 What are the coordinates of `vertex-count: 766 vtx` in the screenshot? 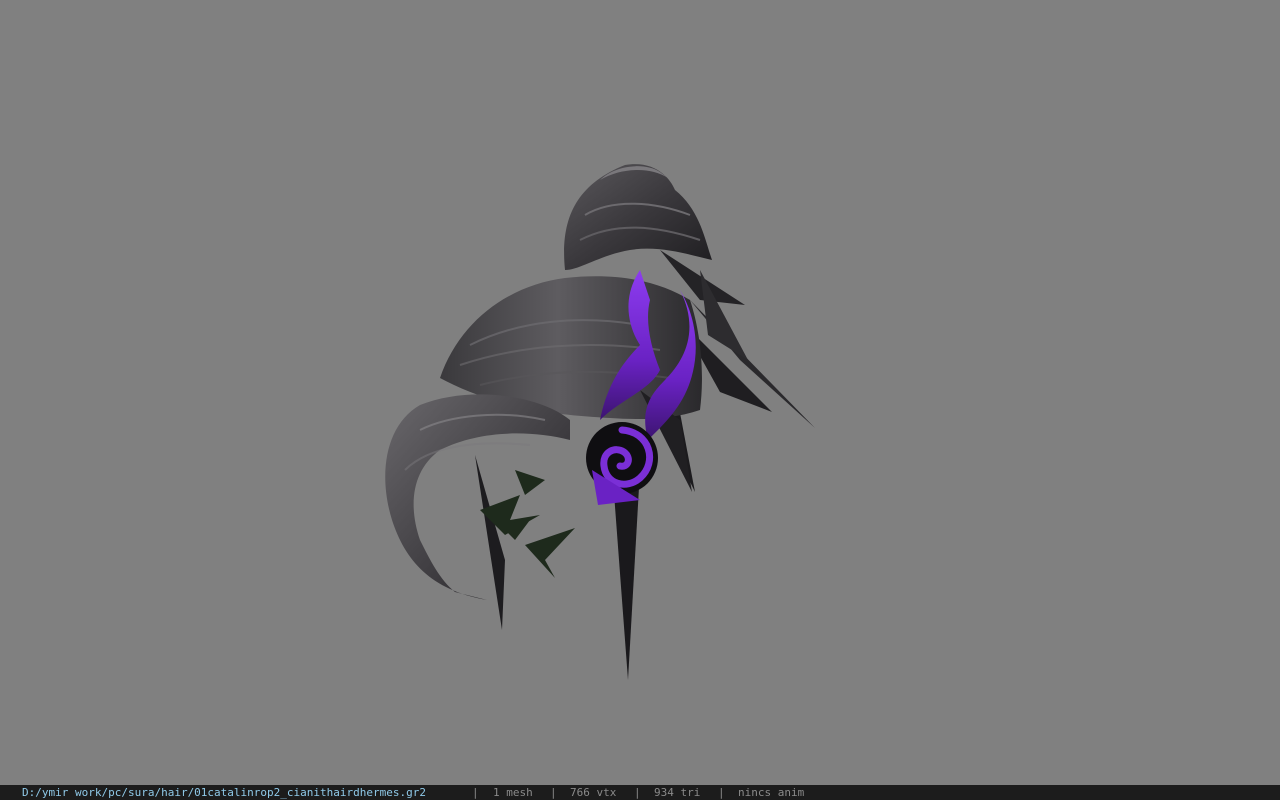 It's located at (593, 792).